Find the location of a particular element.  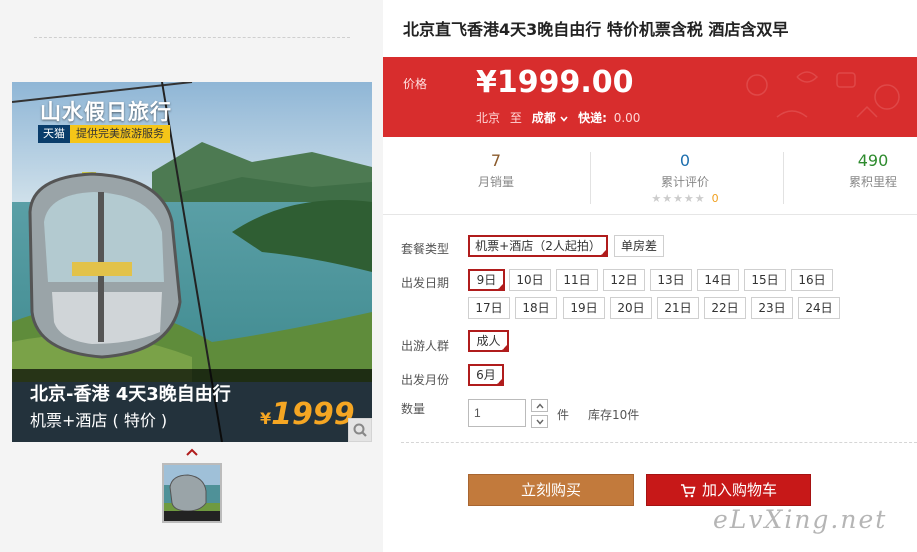

price-band: 价格 ¥1999.00 北京 至 成都 快递: 0.00 is located at coordinates (650, 97).